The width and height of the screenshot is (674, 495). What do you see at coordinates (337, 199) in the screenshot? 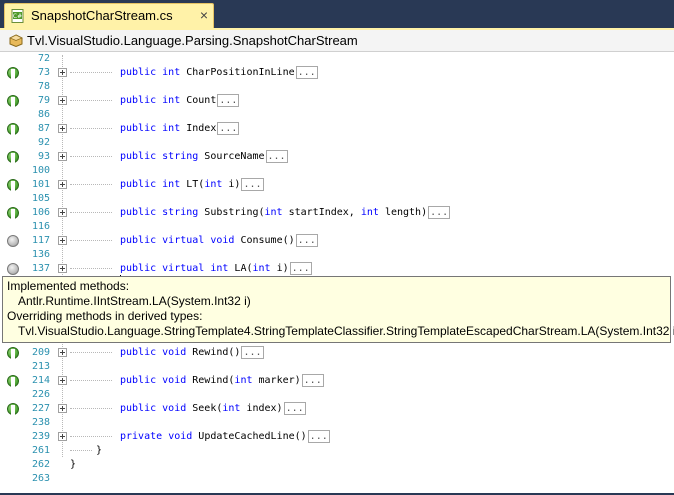
I see `code-line: 105` at bounding box center [337, 199].